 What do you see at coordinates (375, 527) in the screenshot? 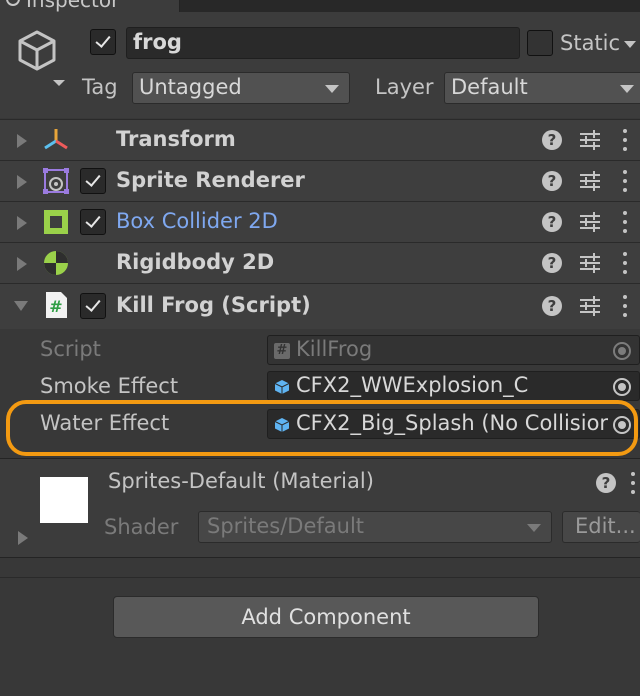
I see `shader-dropdown: Sprites/Default` at bounding box center [375, 527].